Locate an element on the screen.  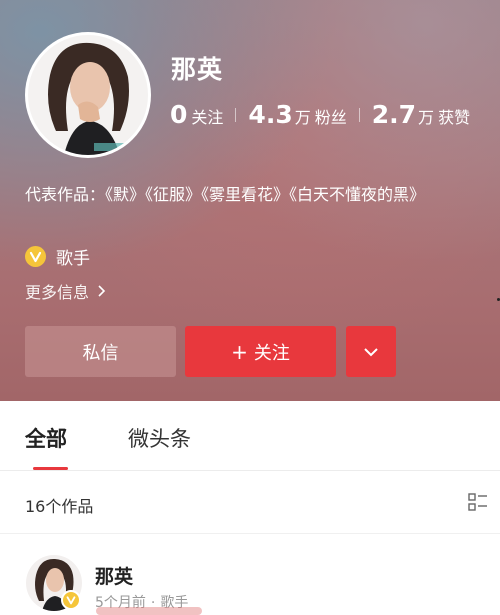
likes-label: 获赞 is located at coordinates (454, 117).